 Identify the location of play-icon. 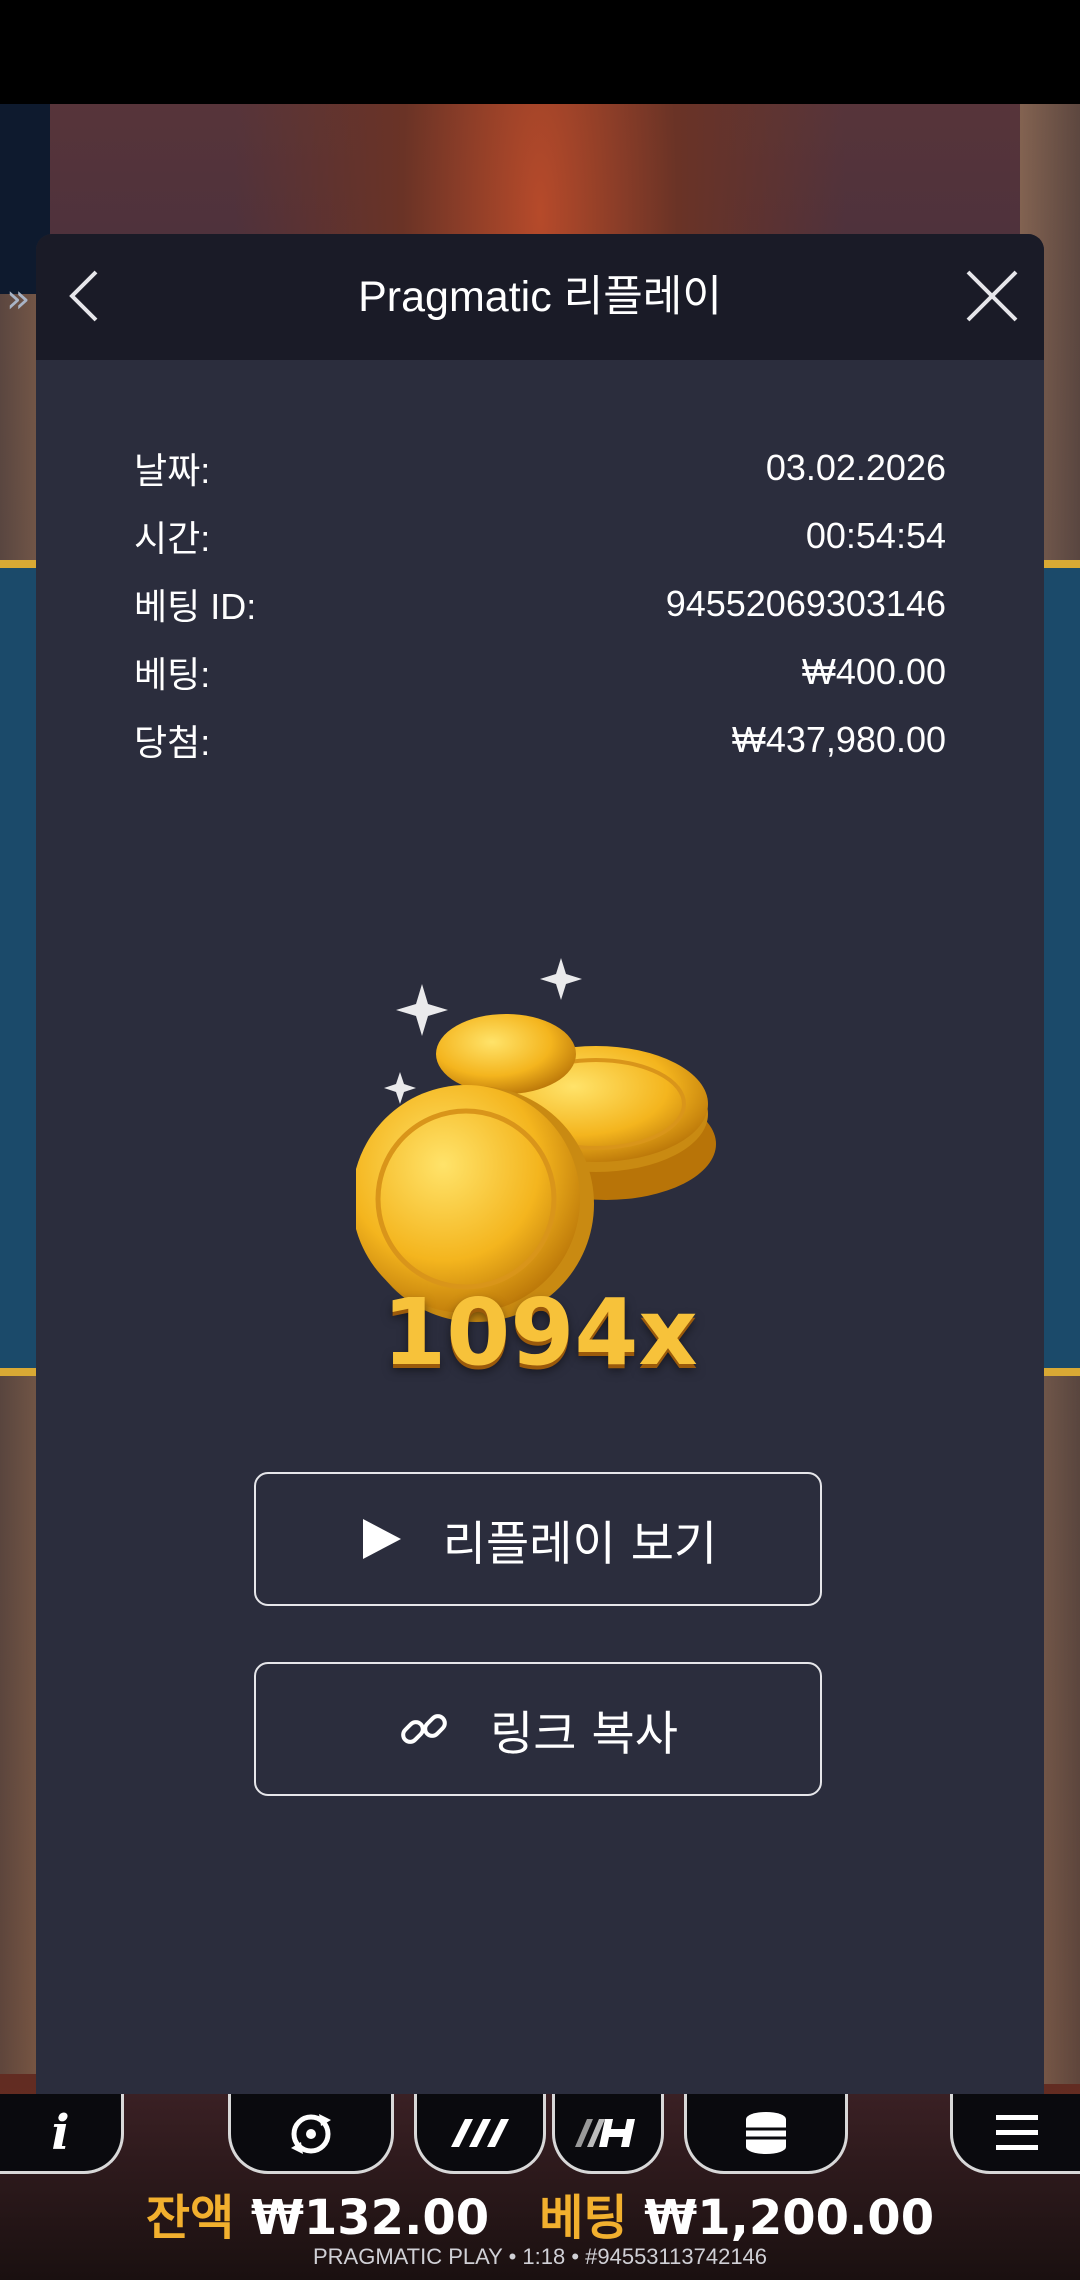
(381, 1539).